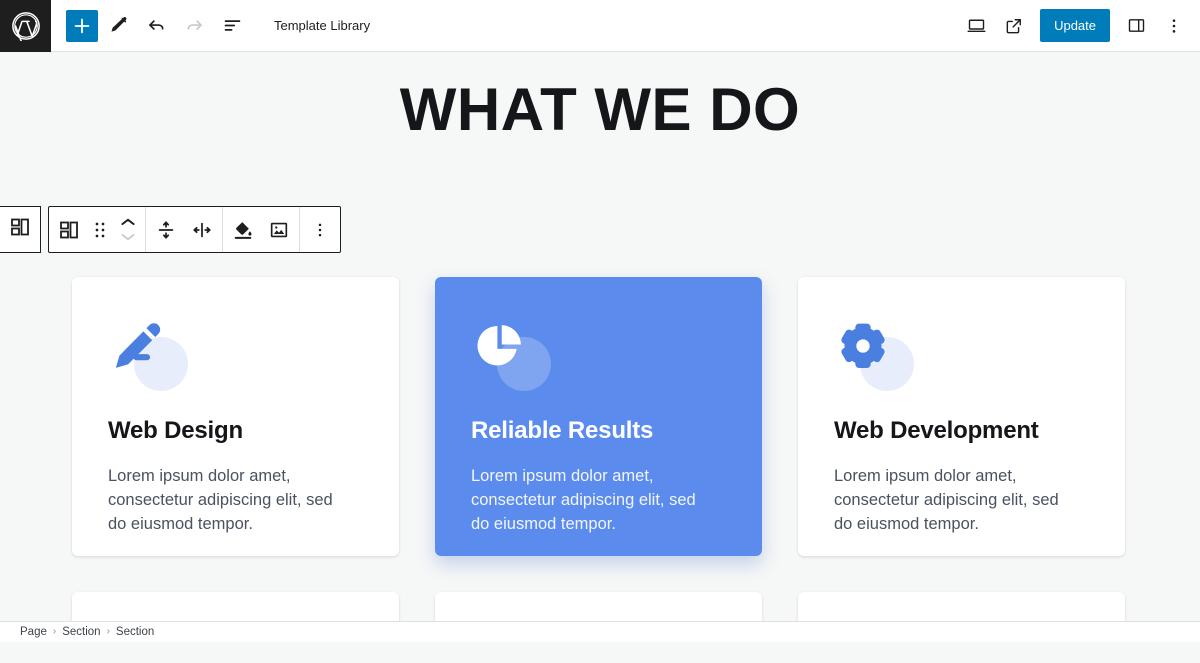 The height and width of the screenshot is (663, 1200). I want to click on chevron-up-icon, so click(128, 222).